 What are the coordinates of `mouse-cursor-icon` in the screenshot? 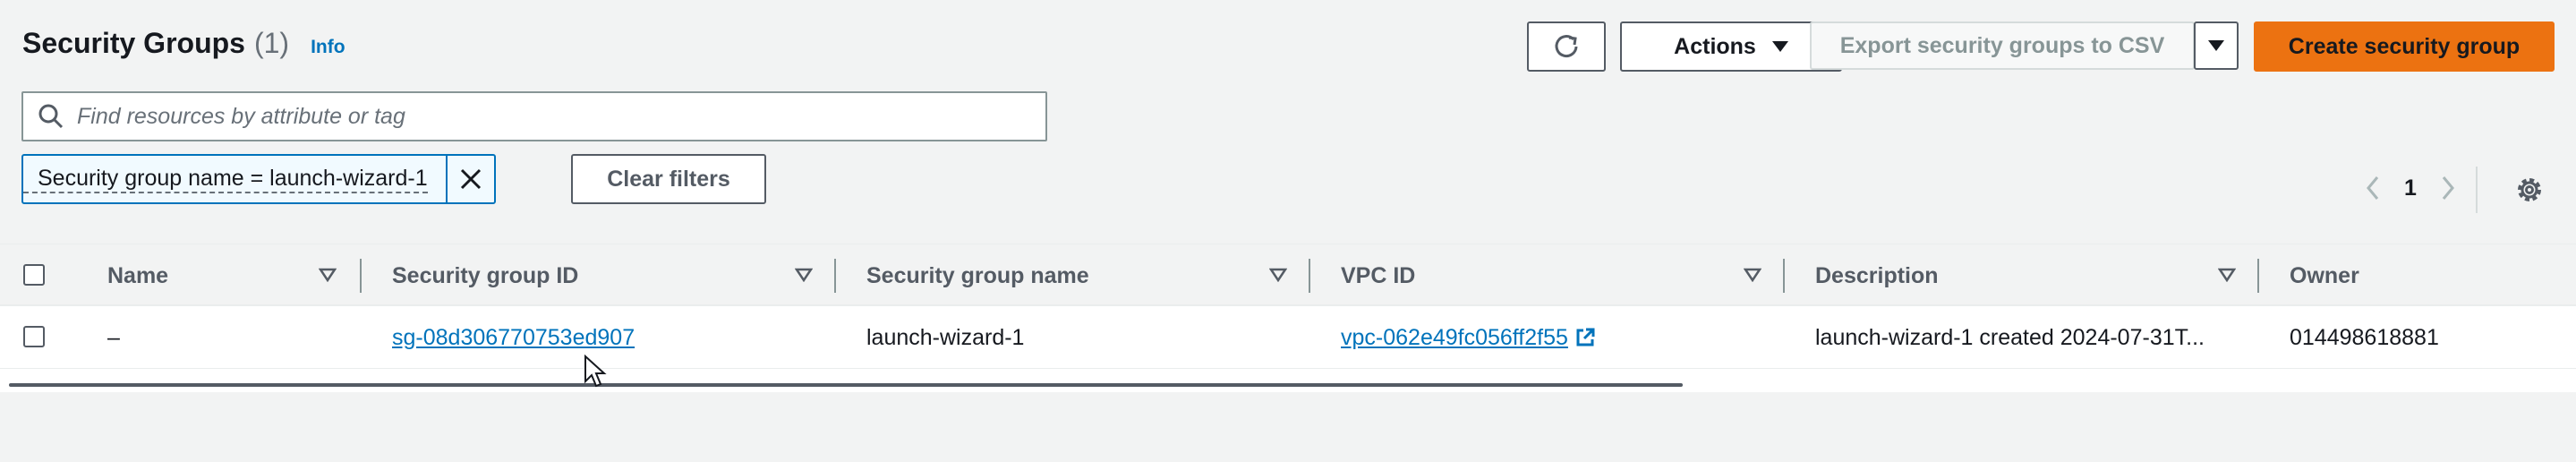 It's located at (595, 371).